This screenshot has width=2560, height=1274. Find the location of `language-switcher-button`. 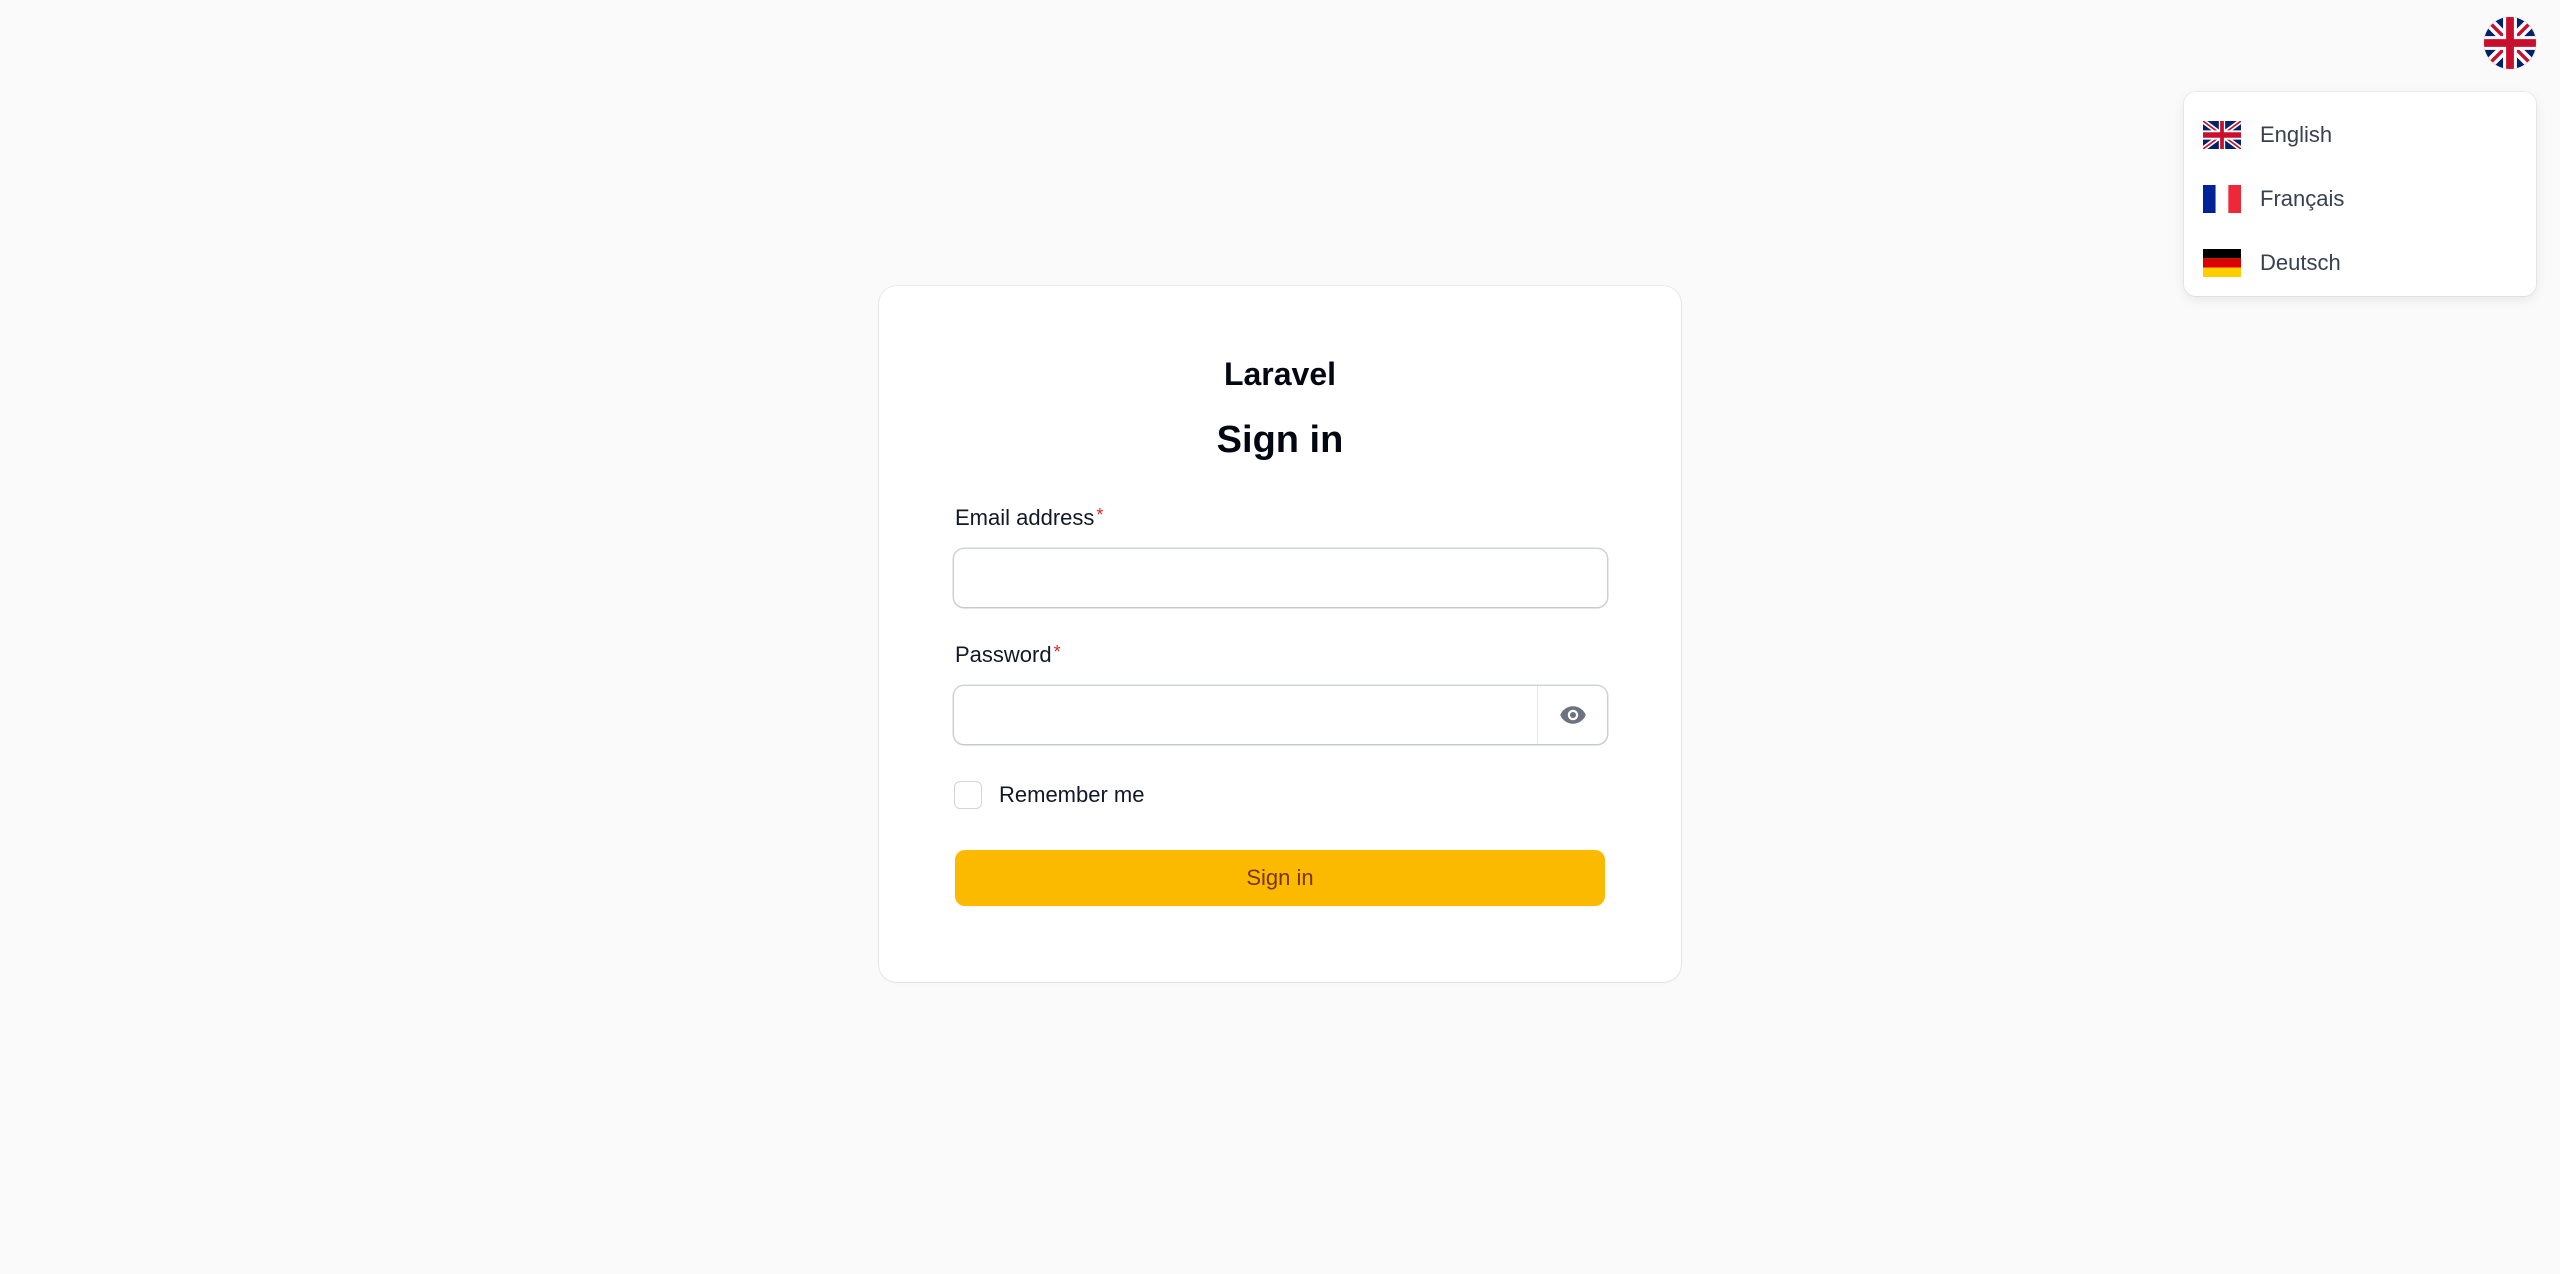

language-switcher-button is located at coordinates (2510, 43).